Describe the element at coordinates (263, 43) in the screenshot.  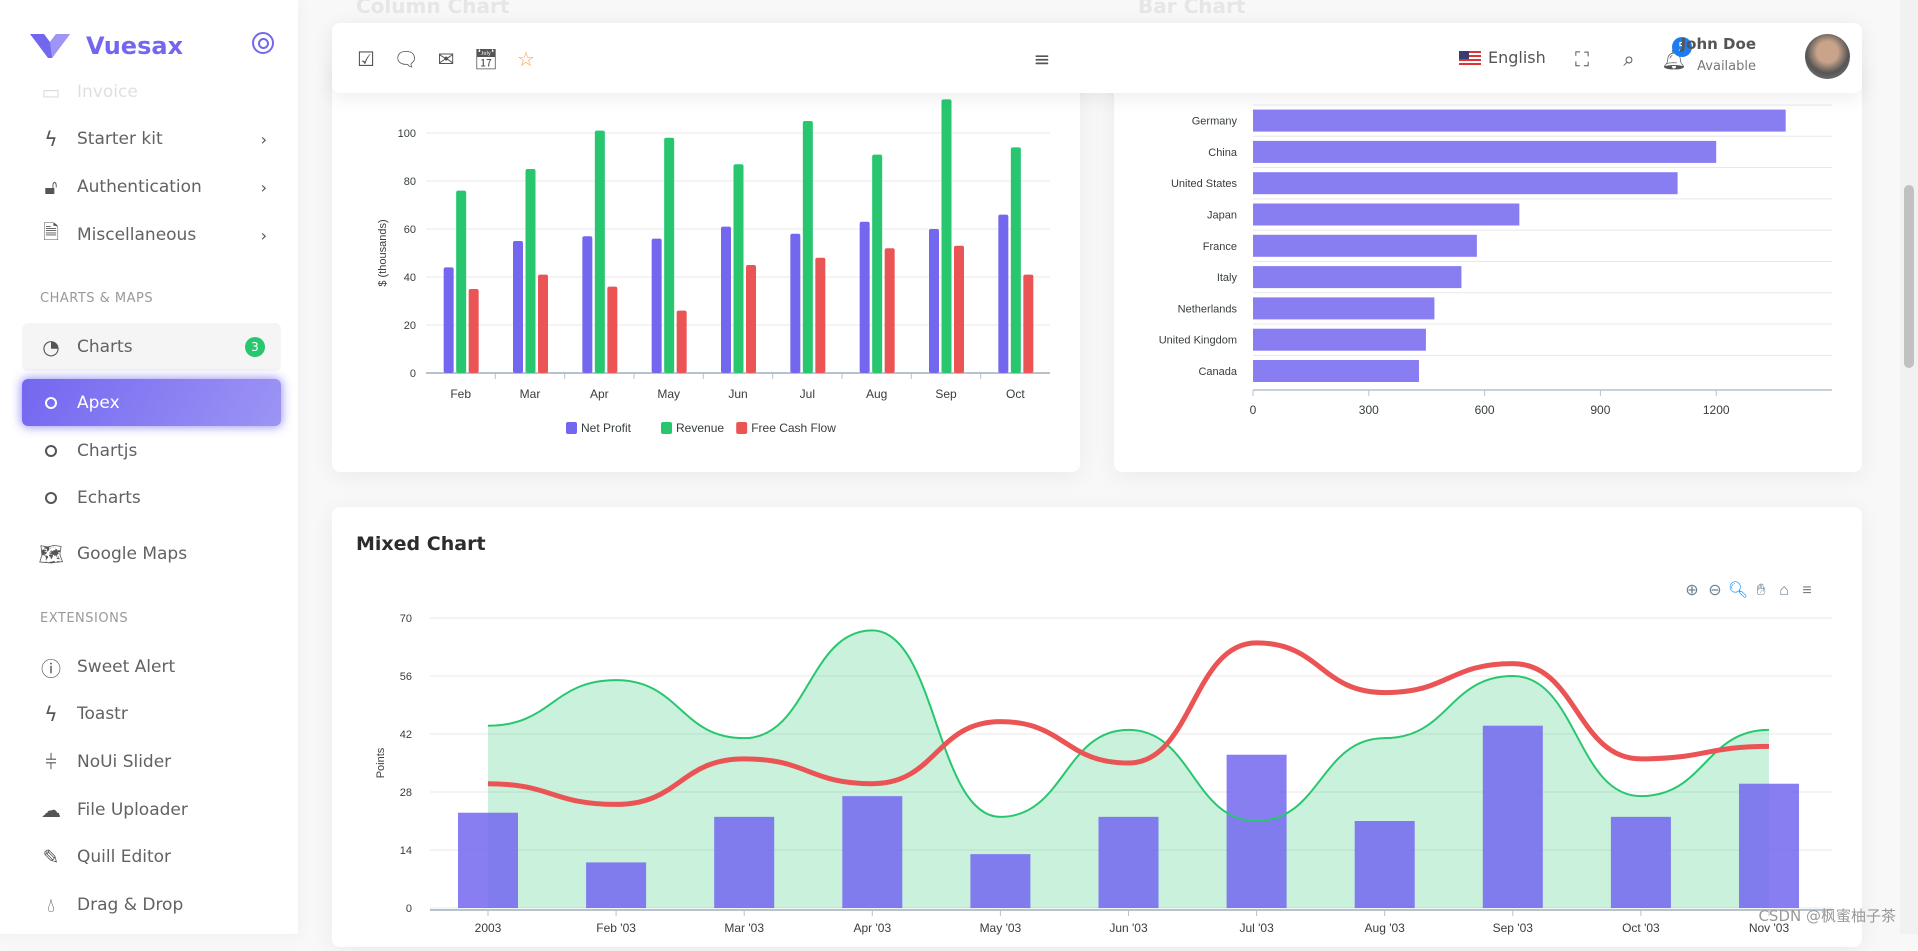
I see `pin-sidebar-toggle-icon` at that location.